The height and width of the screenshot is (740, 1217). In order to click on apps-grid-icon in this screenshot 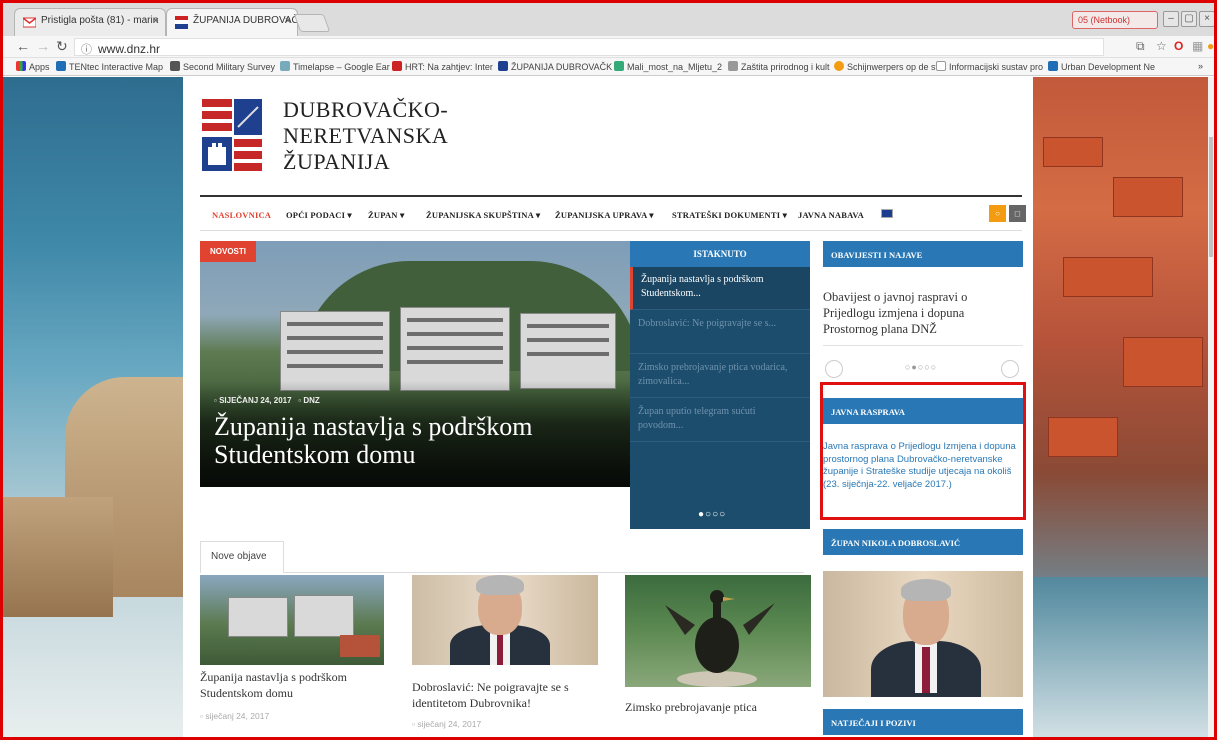, I will do `click(21, 66)`.